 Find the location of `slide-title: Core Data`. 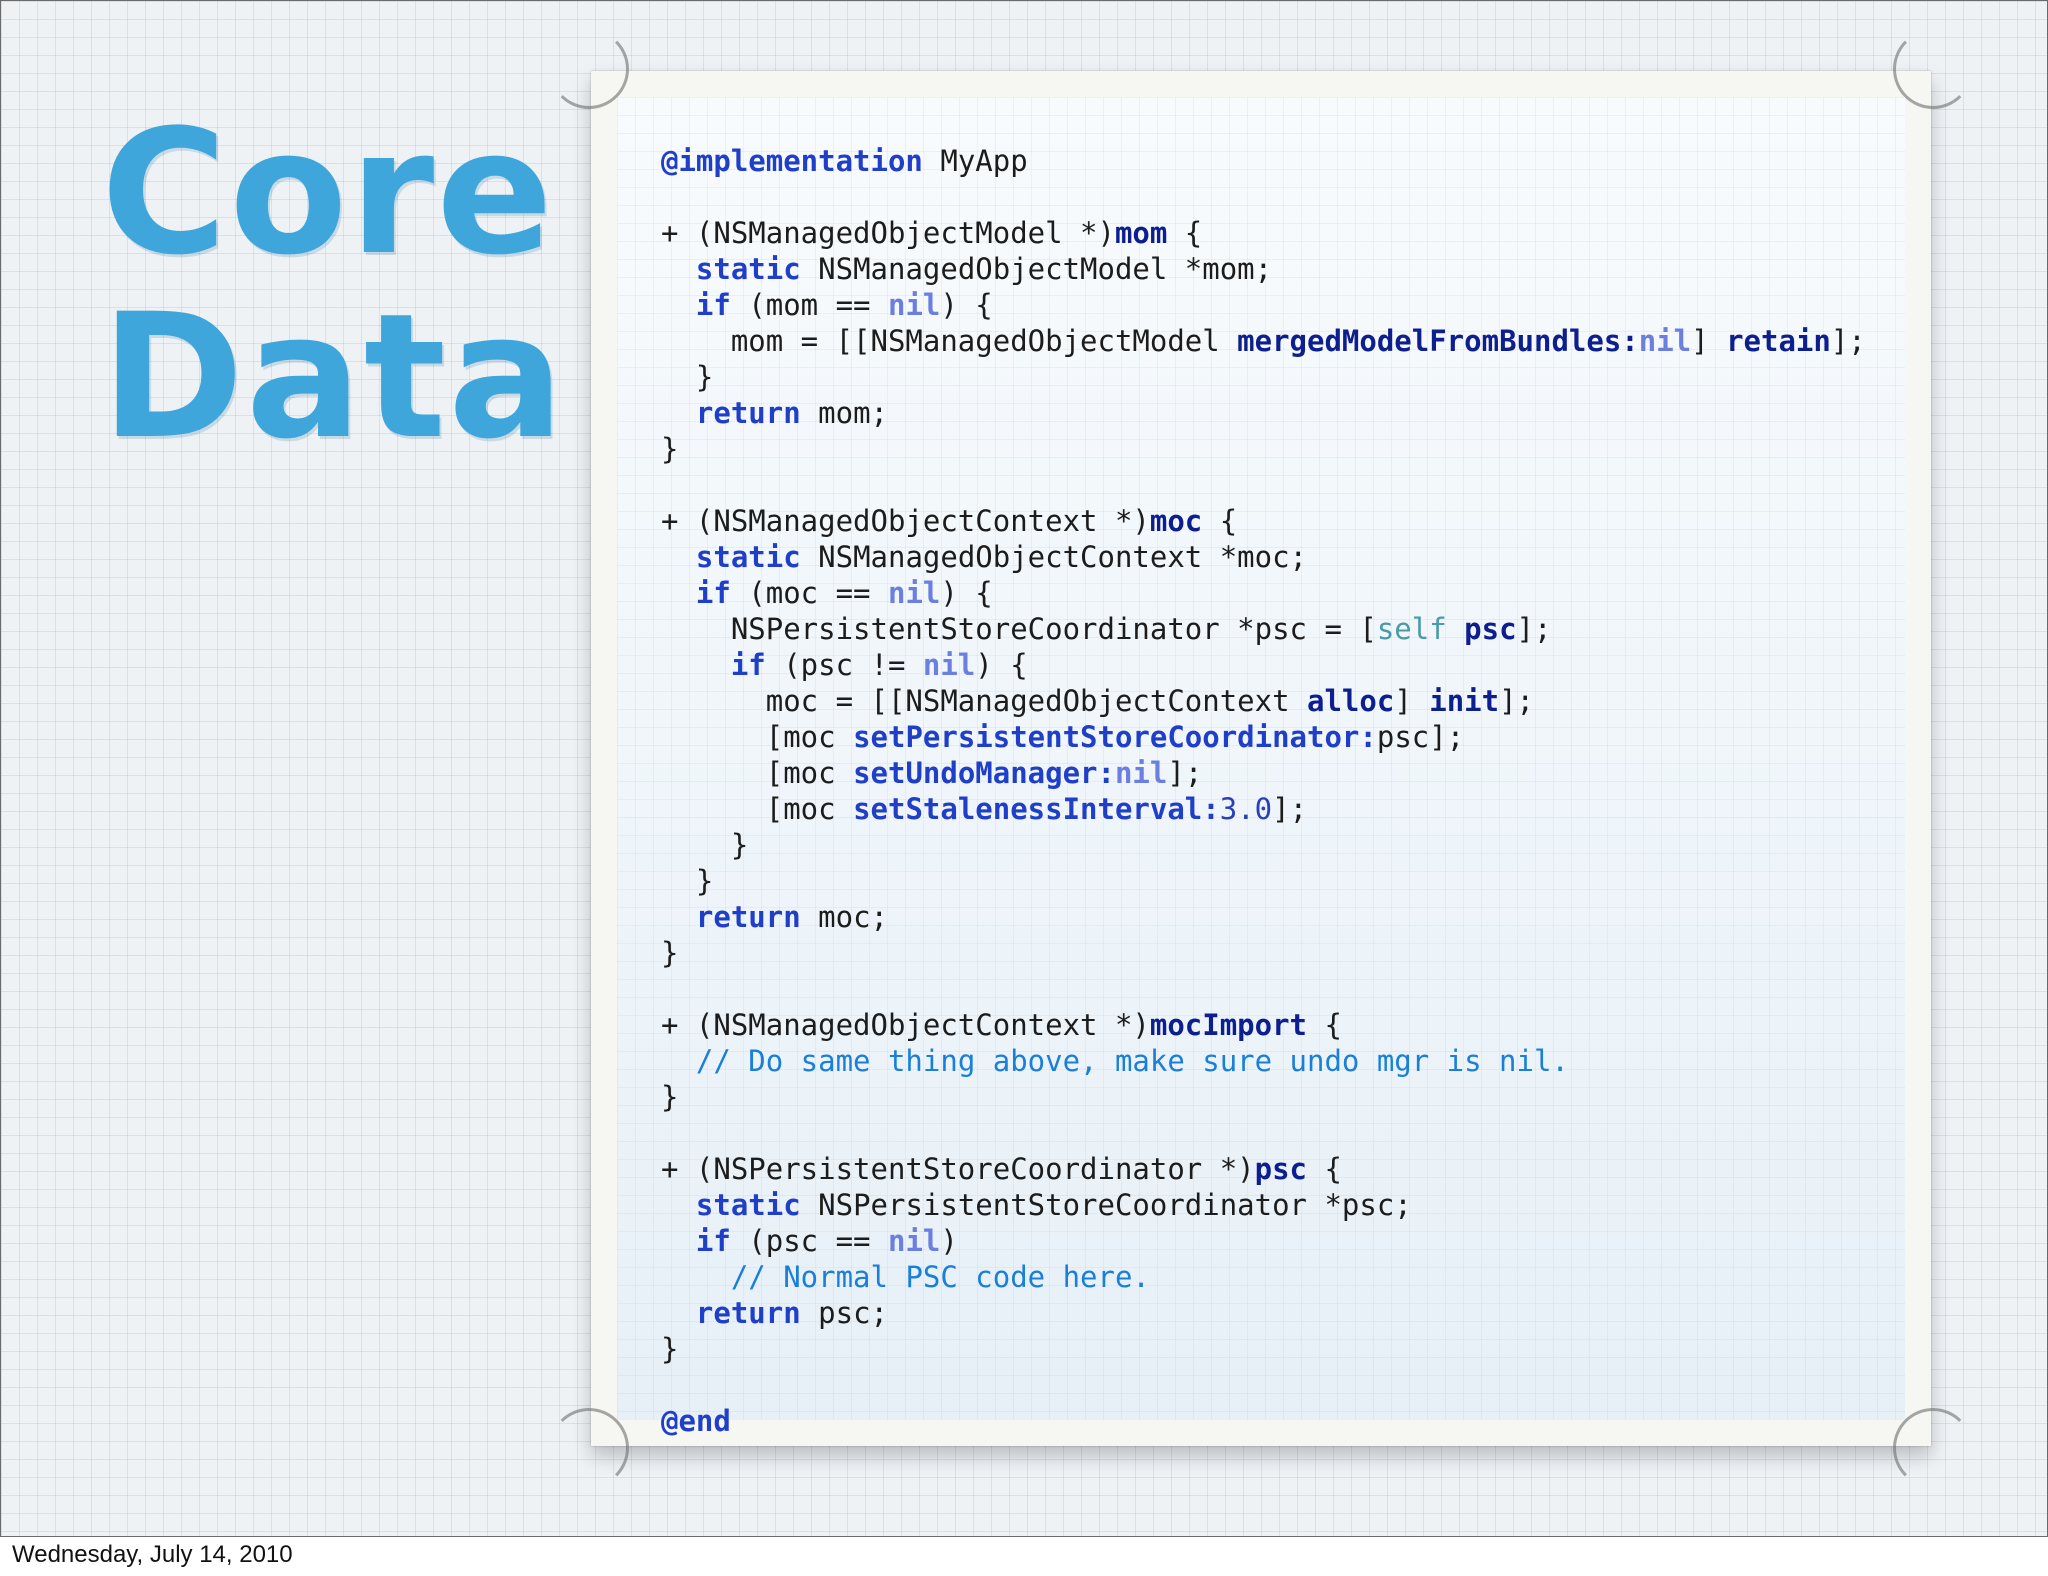

slide-title: Core Data is located at coordinates (333, 285).